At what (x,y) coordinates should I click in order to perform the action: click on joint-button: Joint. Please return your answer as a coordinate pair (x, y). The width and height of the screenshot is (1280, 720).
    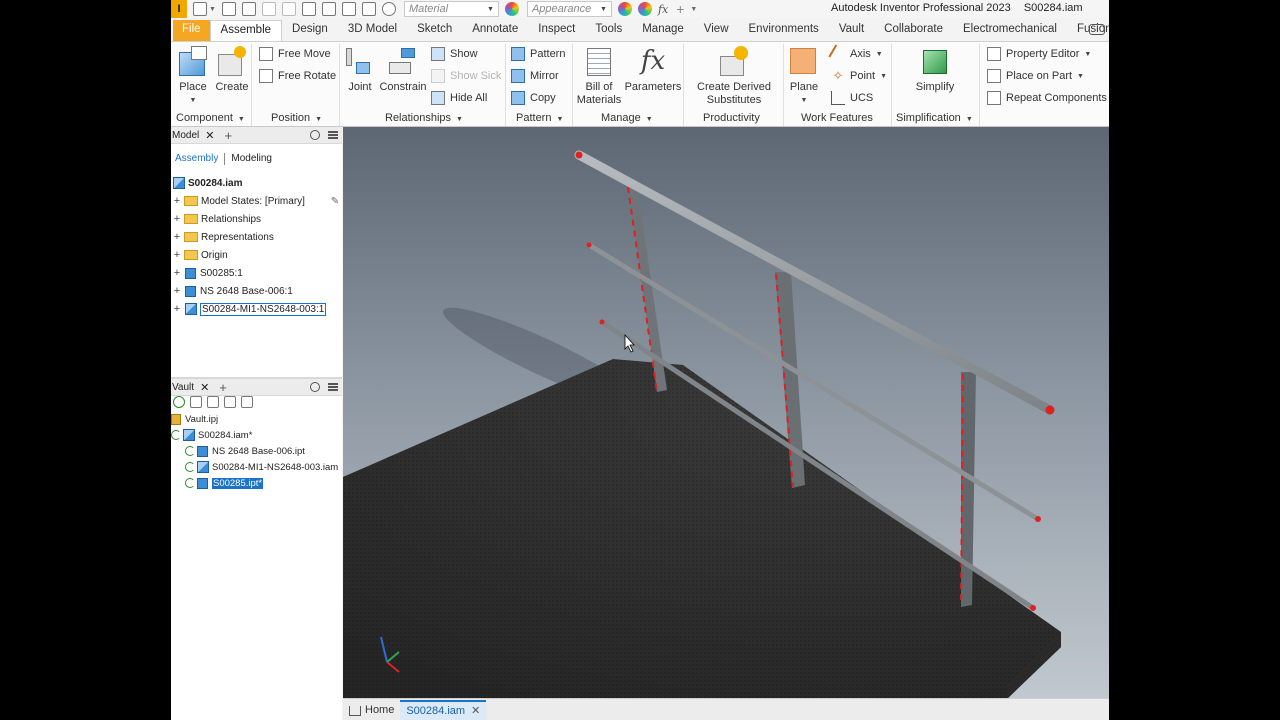
    Looking at the image, I should click on (360, 70).